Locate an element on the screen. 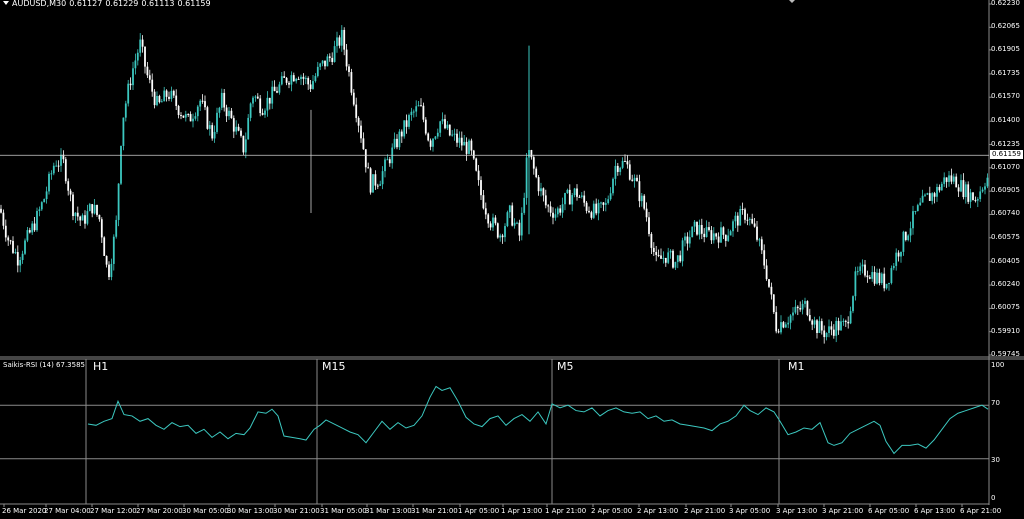  timeframe-m1: M1 is located at coordinates (796, 366).